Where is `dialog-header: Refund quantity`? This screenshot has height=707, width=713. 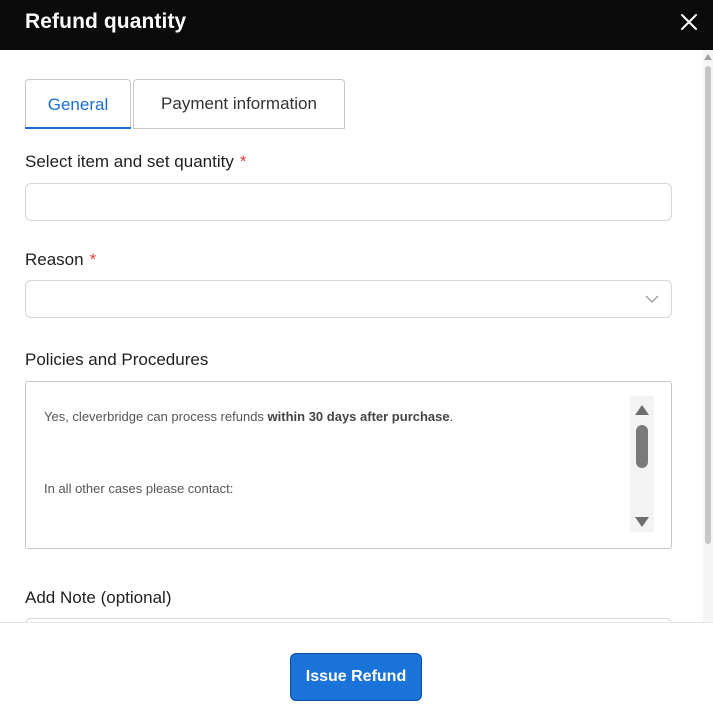
dialog-header: Refund quantity is located at coordinates (356, 25).